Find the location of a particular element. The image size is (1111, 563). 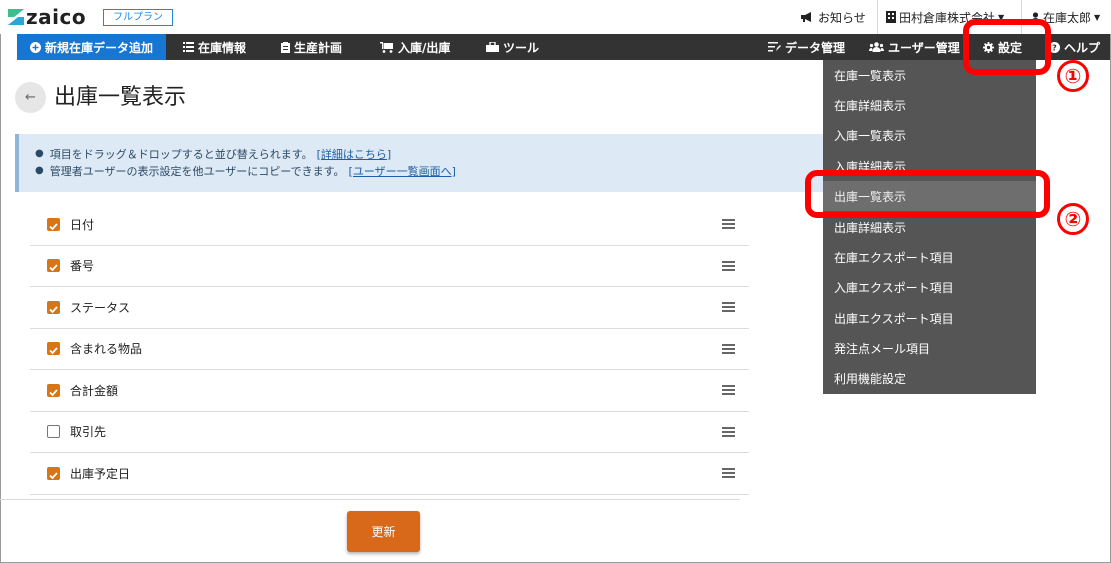

users-icon is located at coordinates (876, 47).